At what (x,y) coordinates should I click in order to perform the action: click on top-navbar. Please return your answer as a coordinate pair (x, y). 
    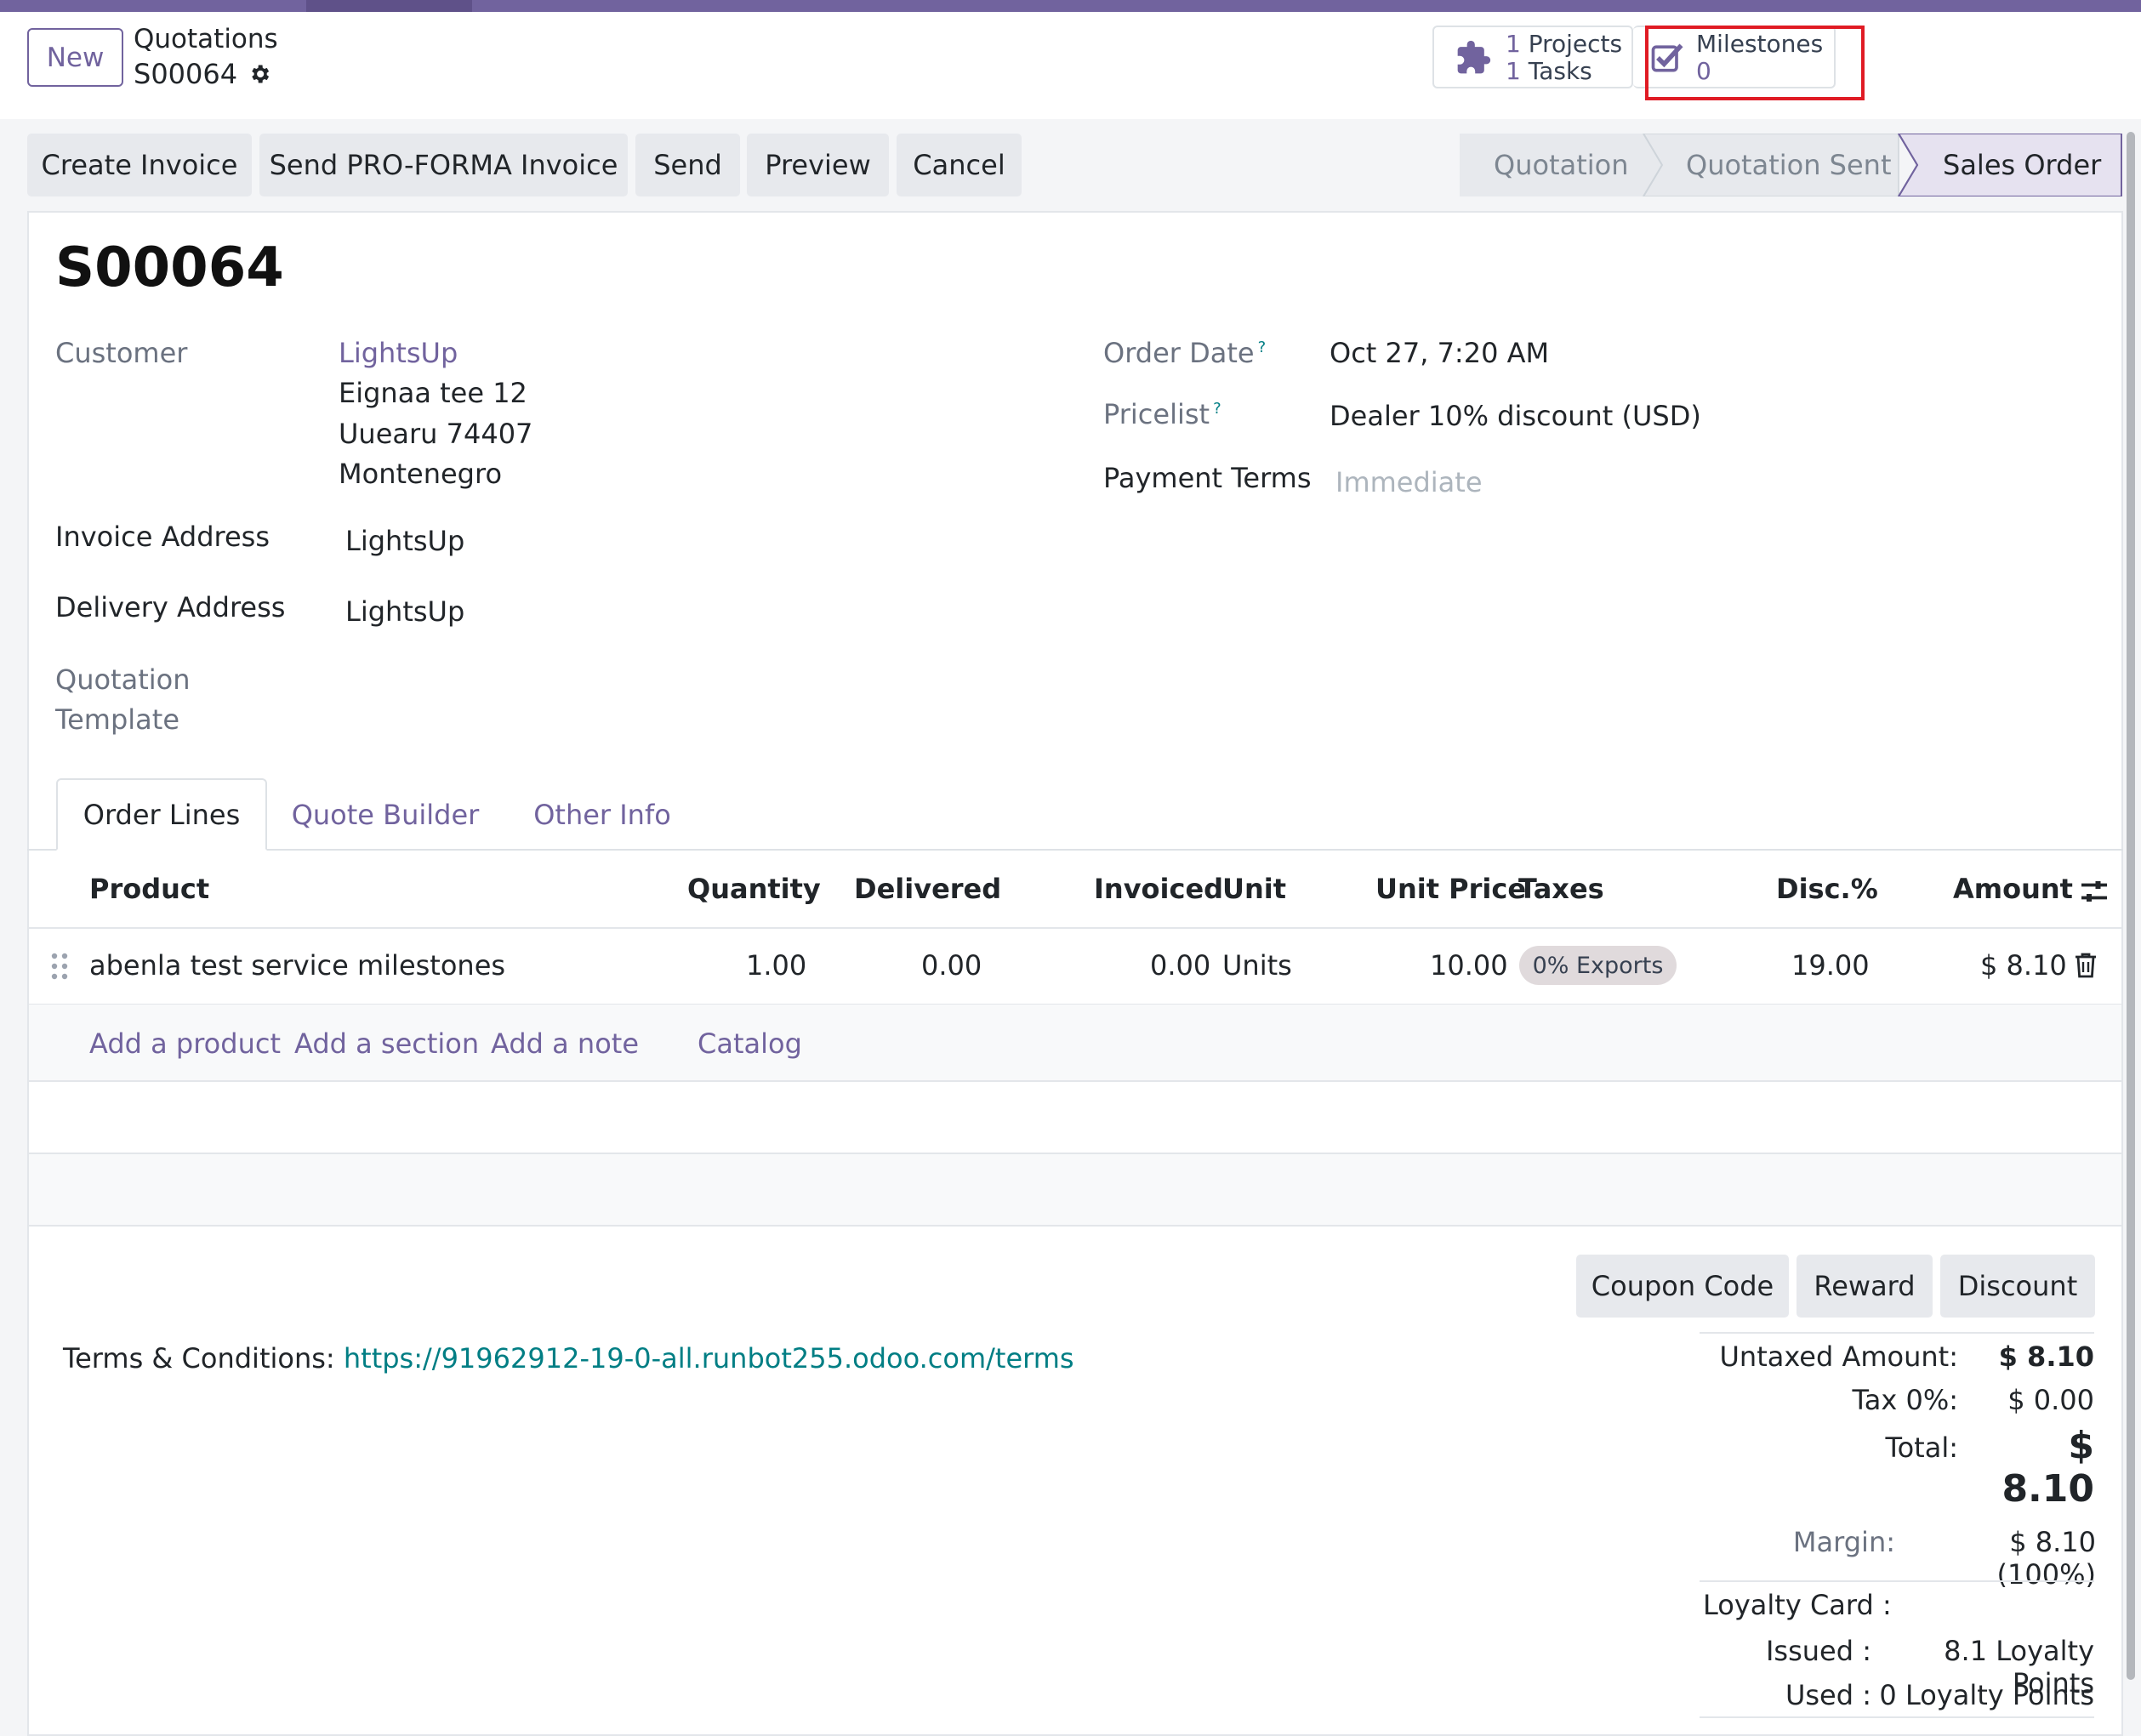
    Looking at the image, I should click on (1070, 6).